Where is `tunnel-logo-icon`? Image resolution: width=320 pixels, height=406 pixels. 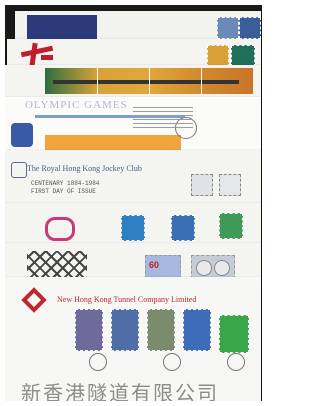 tunnel-logo-icon is located at coordinates (34, 300).